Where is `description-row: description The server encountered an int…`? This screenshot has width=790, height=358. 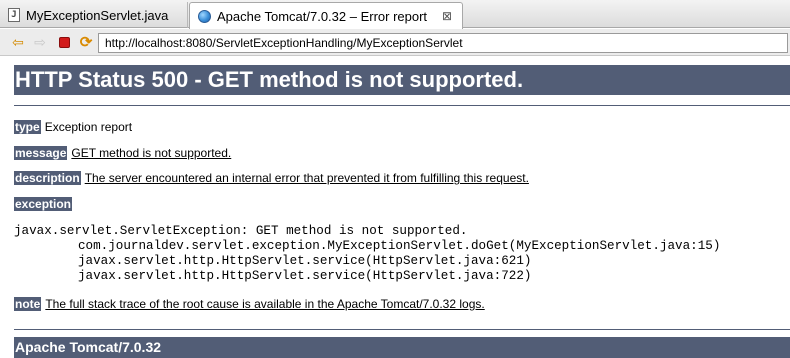 description-row: description The server encountered an int… is located at coordinates (271, 178).